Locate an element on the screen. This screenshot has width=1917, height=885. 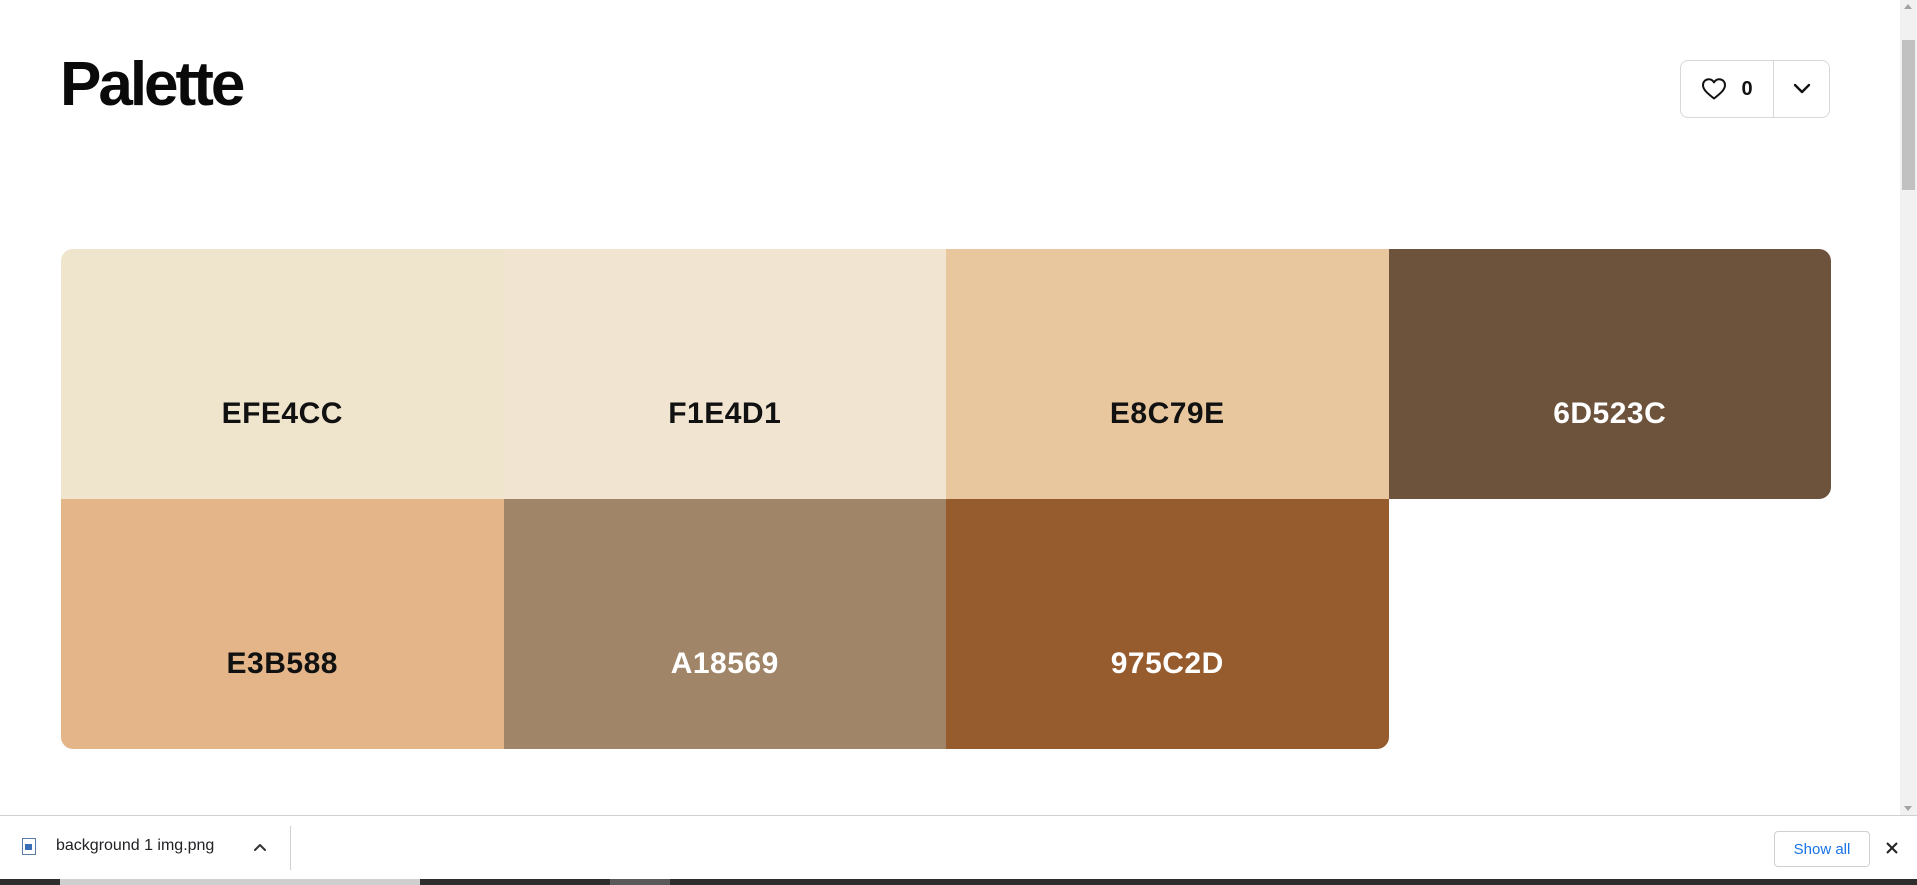
like-control: 0 is located at coordinates (1755, 89).